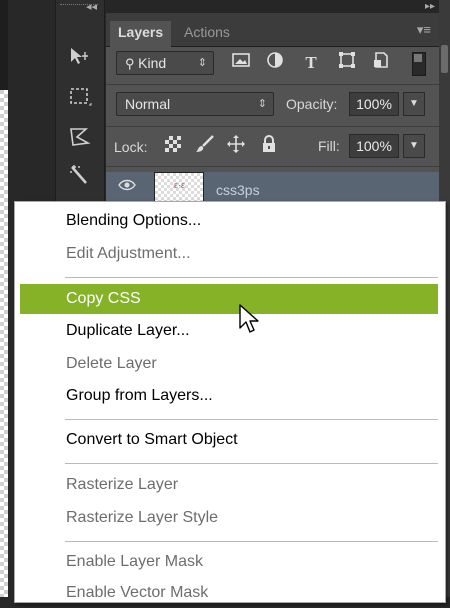 The image size is (450, 608). What do you see at coordinates (236, 147) in the screenshot?
I see `lock-position-icon` at bounding box center [236, 147].